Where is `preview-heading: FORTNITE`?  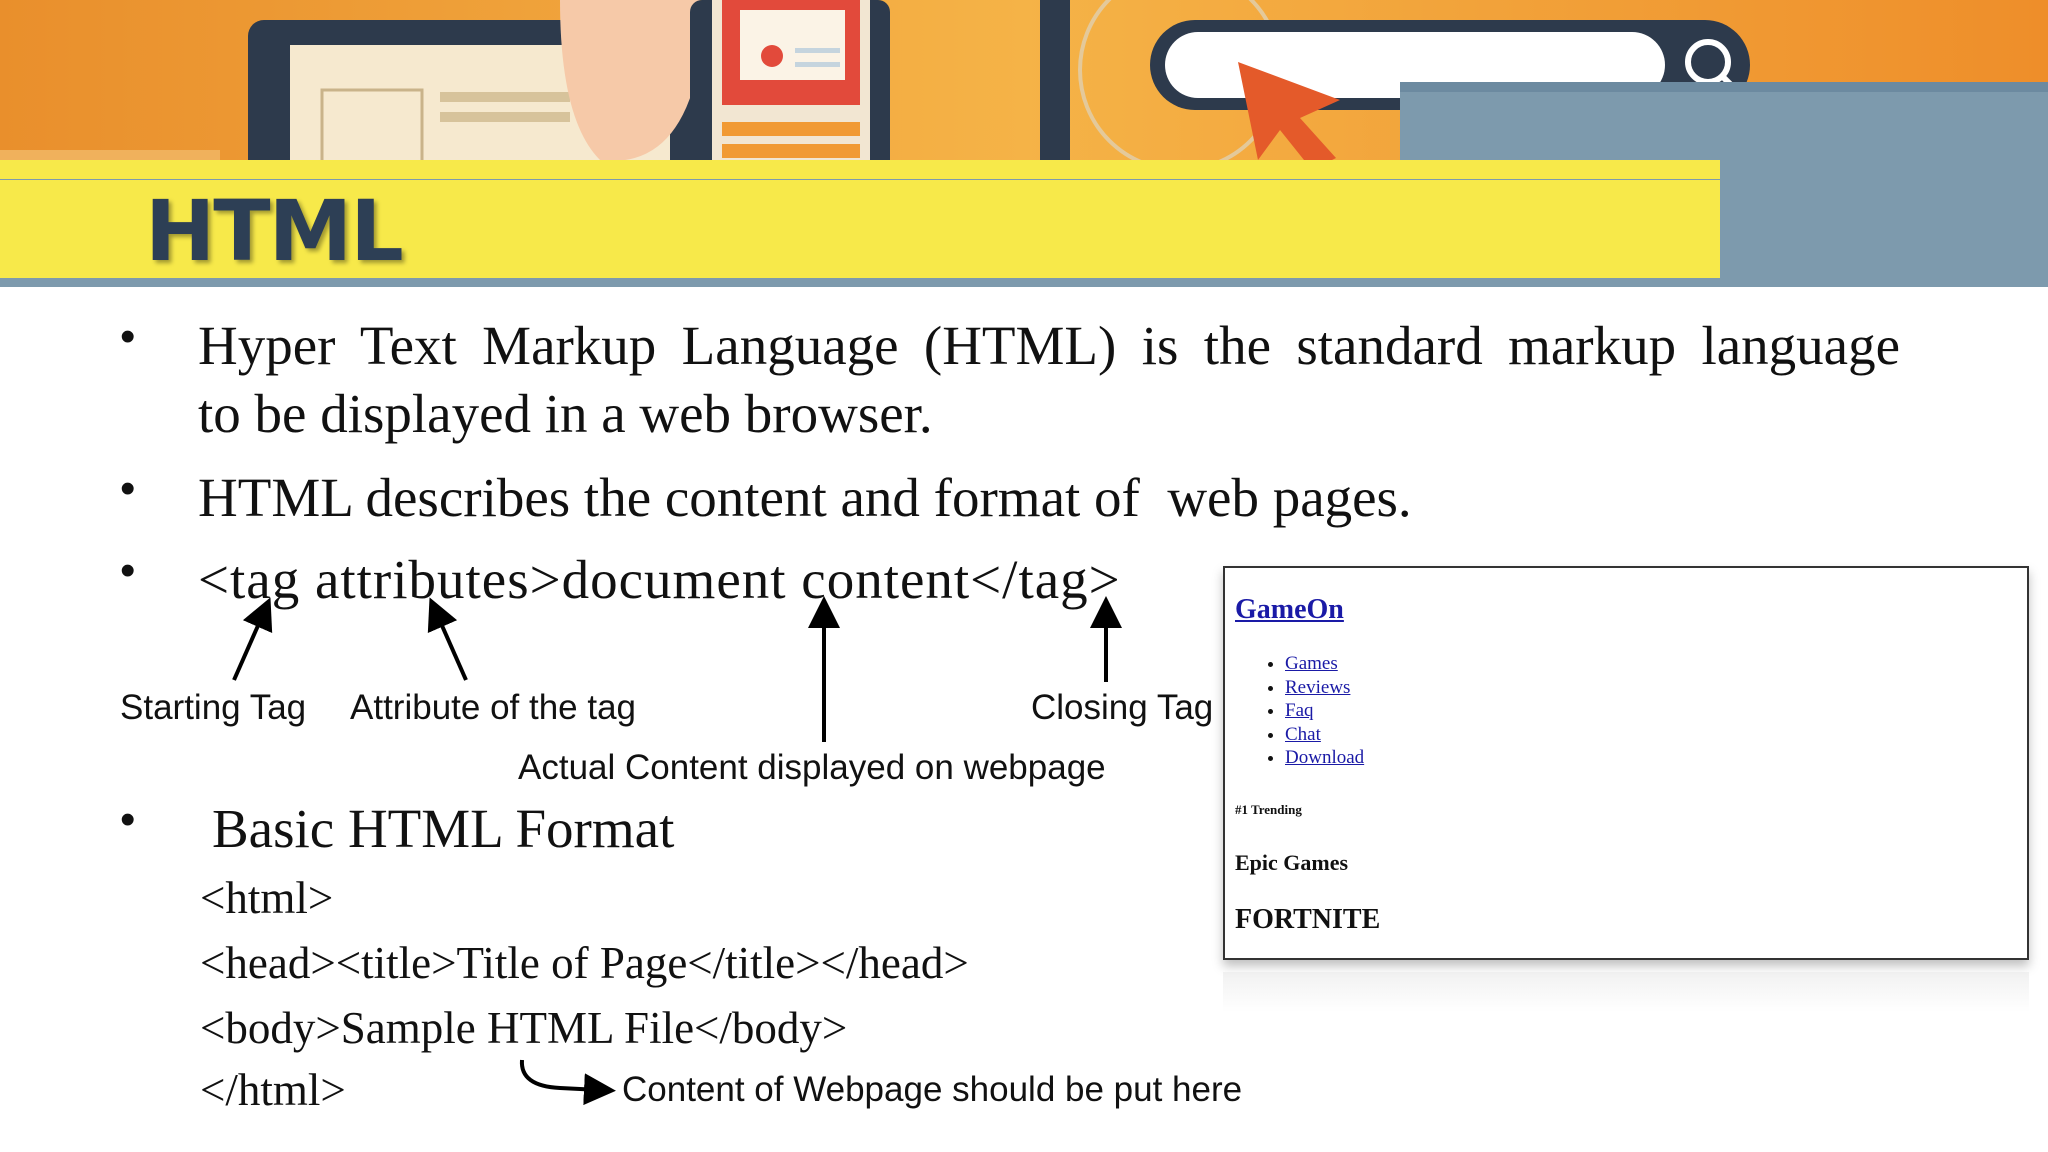 preview-heading: FORTNITE is located at coordinates (1308, 919).